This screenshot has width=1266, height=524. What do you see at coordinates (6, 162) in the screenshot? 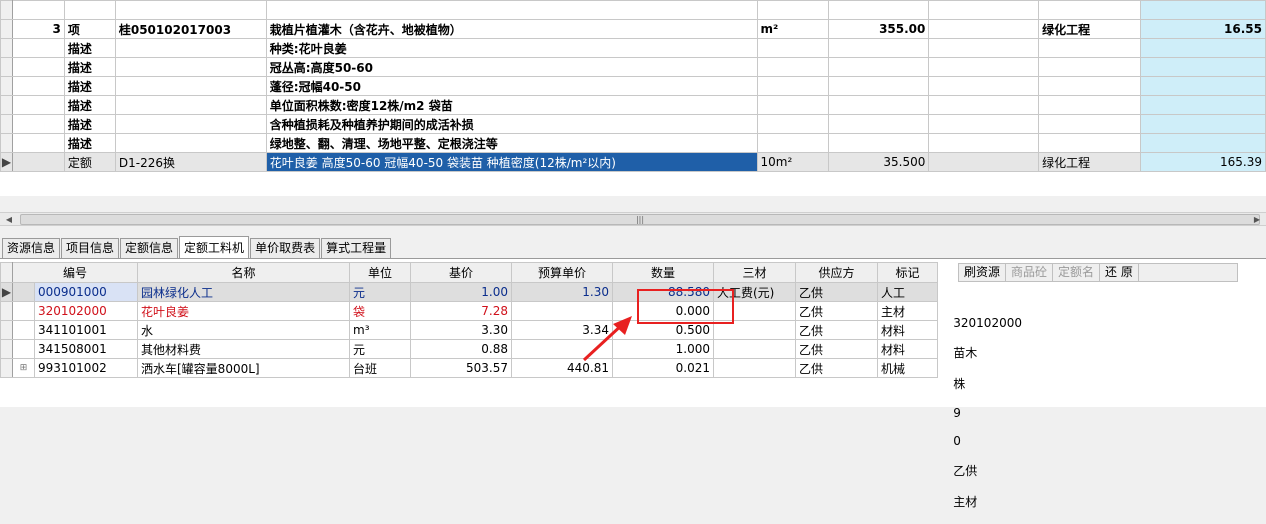
I see `row-pointer-icon: ▶` at bounding box center [6, 162].